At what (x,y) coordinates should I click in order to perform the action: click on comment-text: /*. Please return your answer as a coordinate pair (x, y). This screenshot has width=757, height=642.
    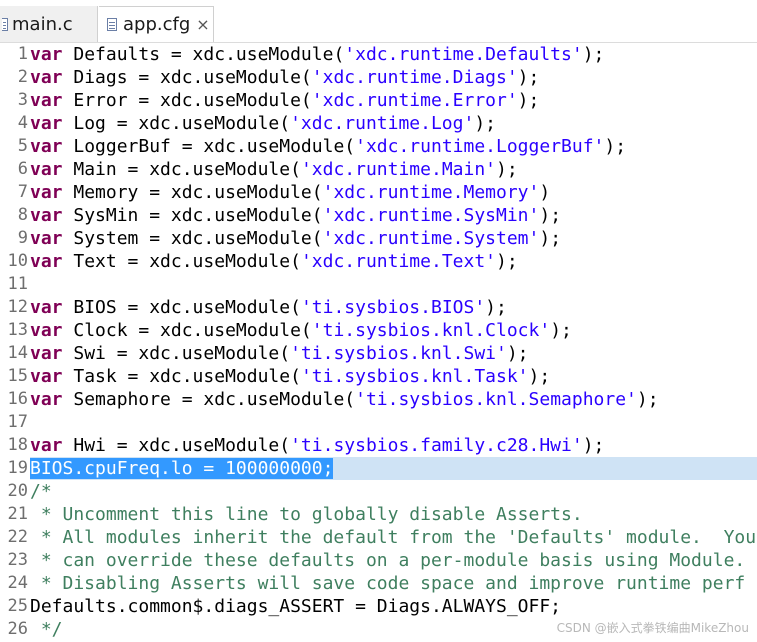
    Looking at the image, I should click on (41, 491).